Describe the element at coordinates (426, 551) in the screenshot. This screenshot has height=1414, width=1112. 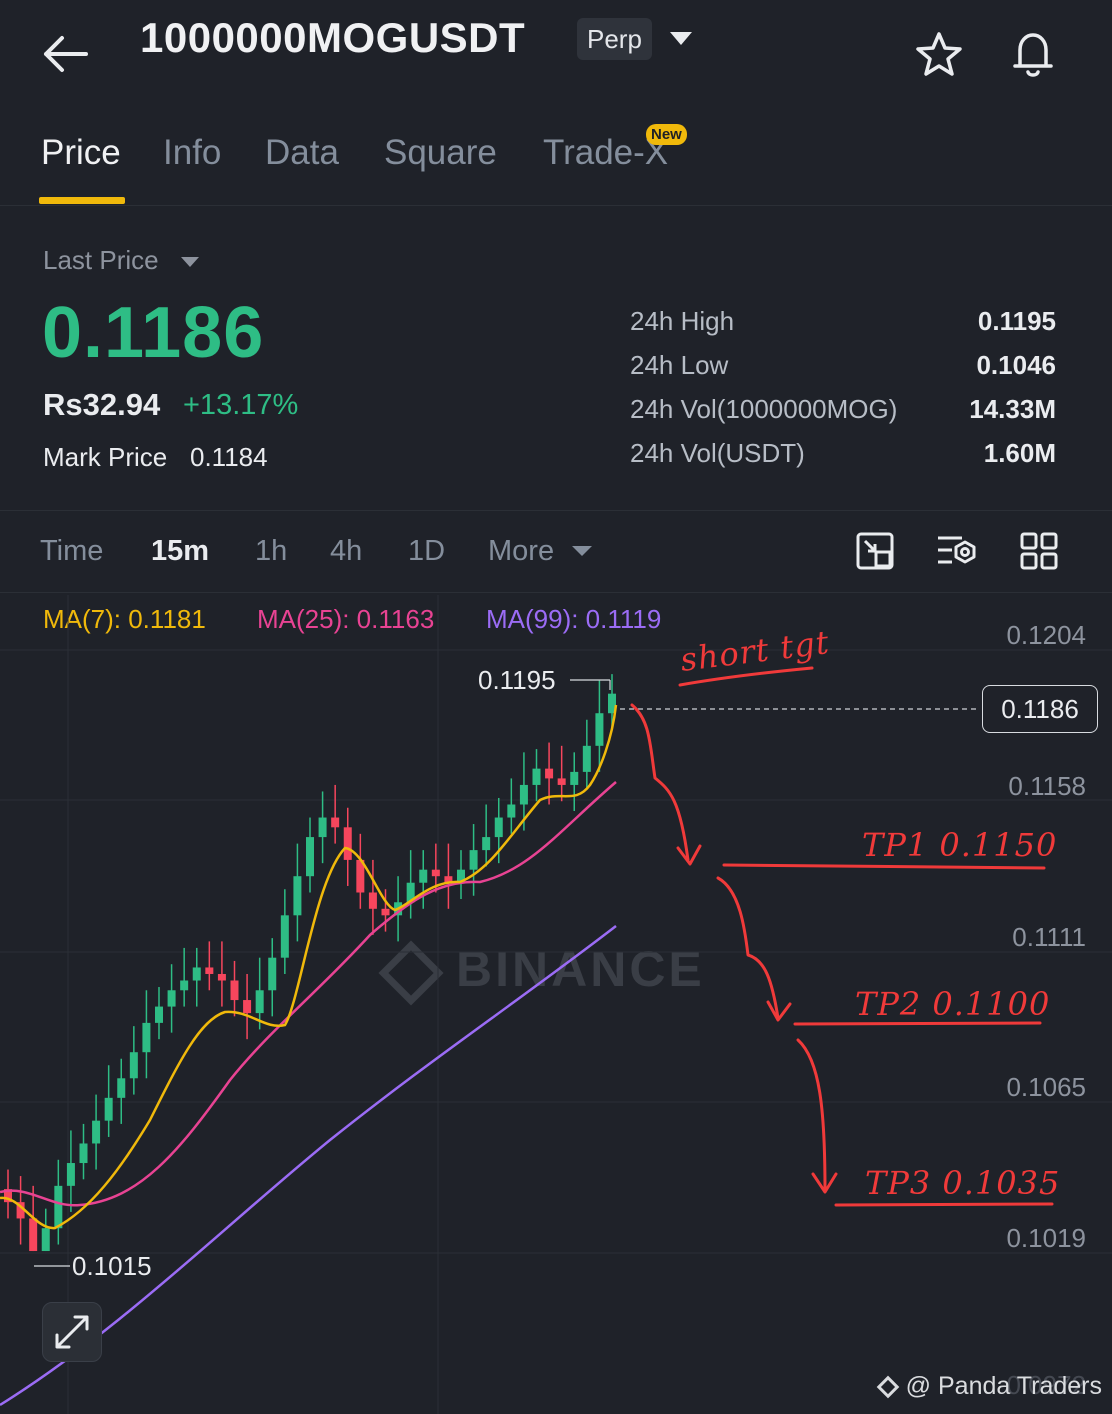
I see `interval-1d: 1D` at that location.